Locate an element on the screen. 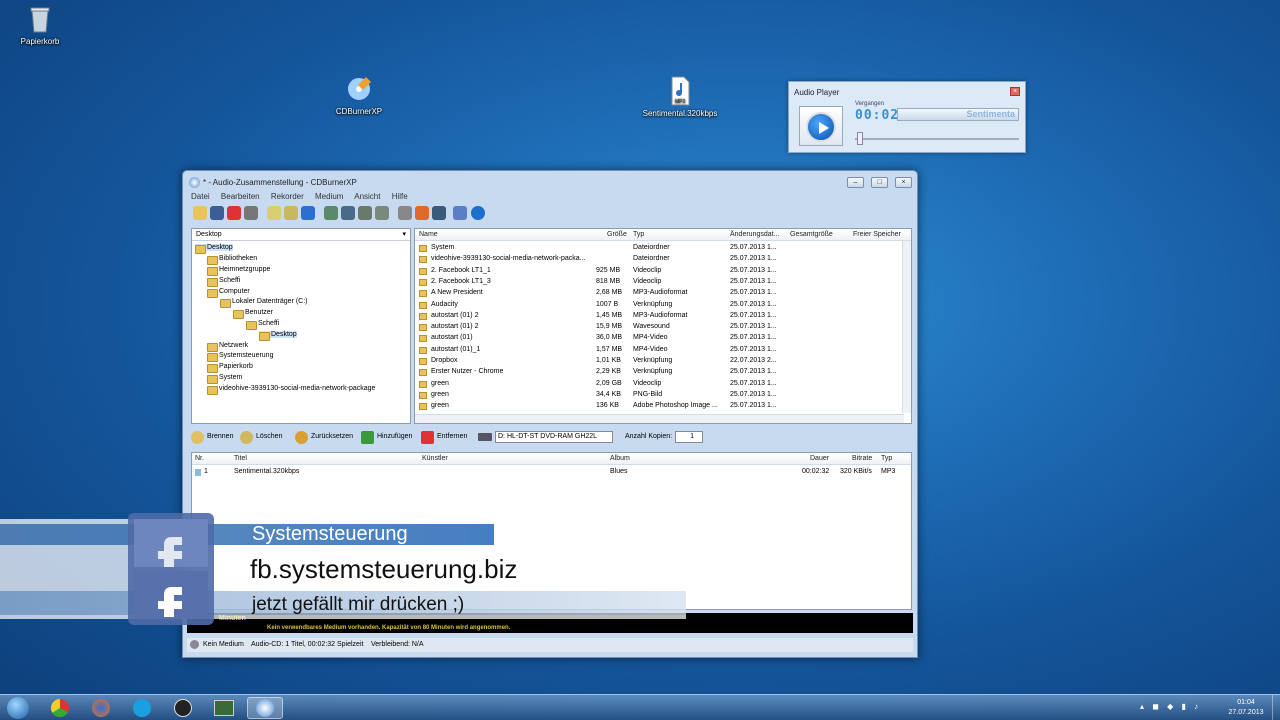 This screenshot has height=720, width=1280. settings-gear-icon is located at coordinates (405, 213).